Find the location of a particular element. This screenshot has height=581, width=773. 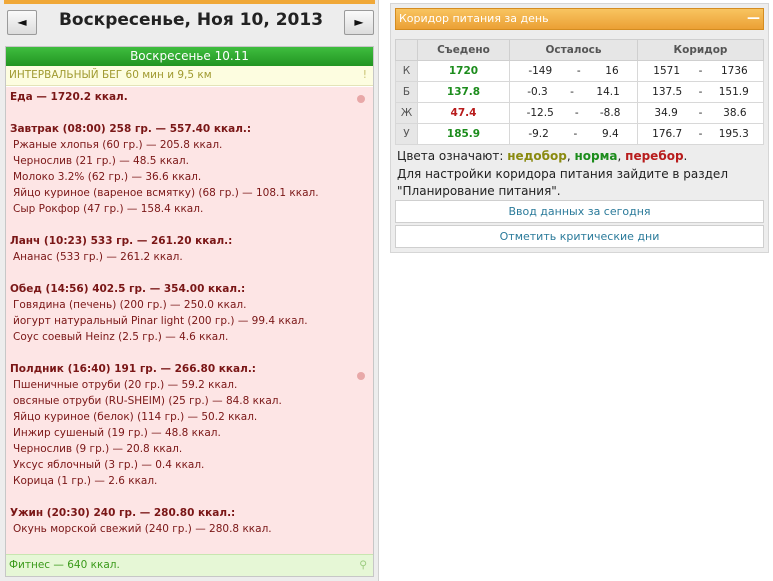

corridor-min: 1571 is located at coordinates (667, 71).